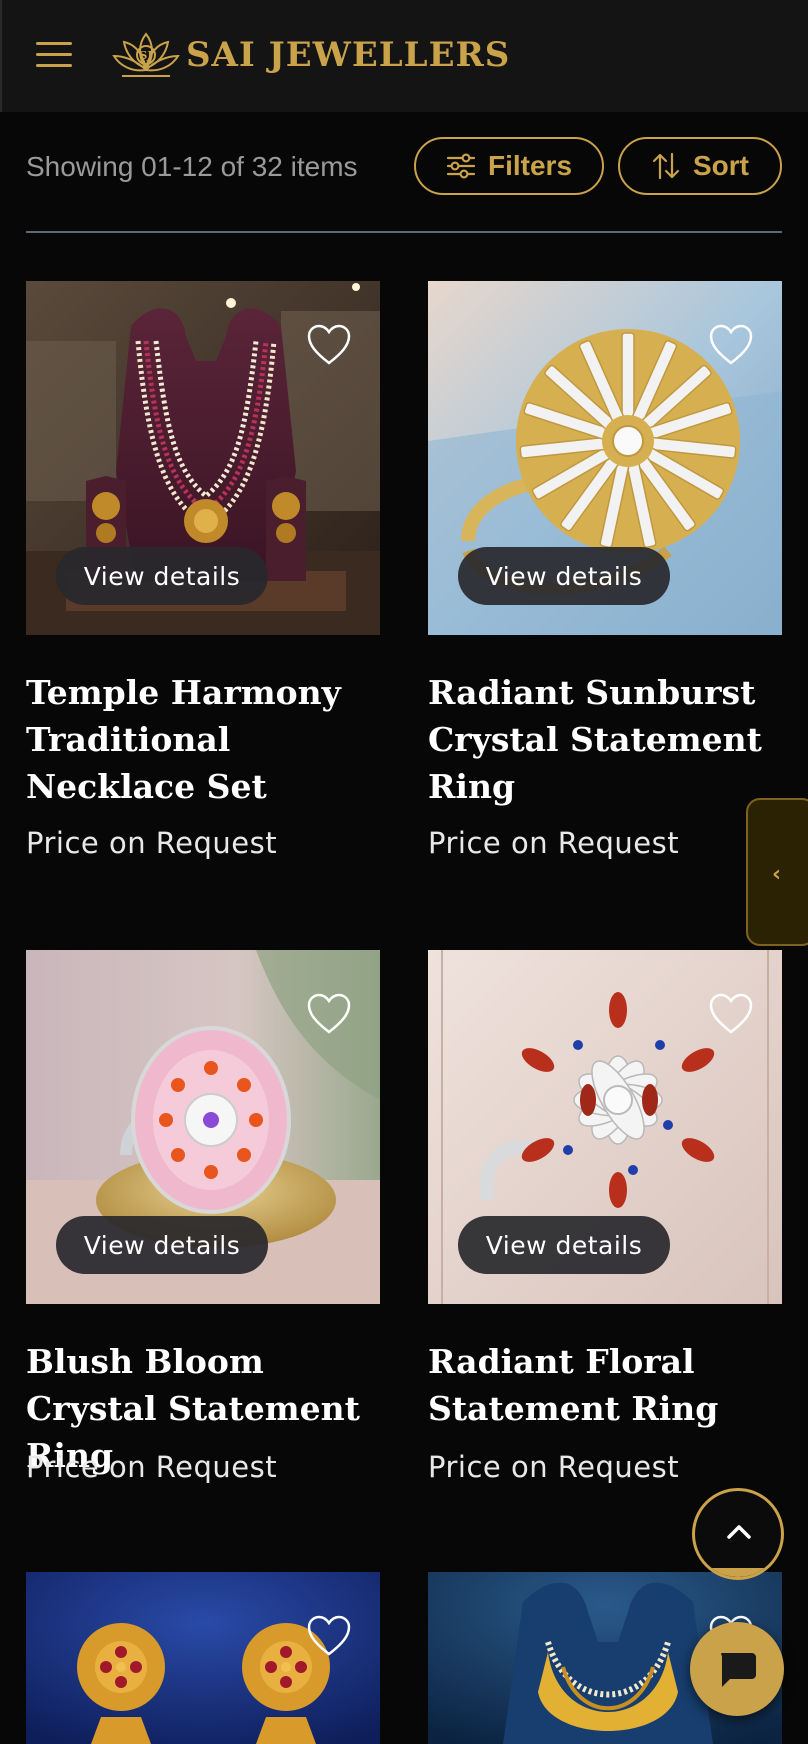 The height and width of the screenshot is (1744, 808). What do you see at coordinates (348, 55) in the screenshot?
I see `brand-name: SAI JEWELLERS` at bounding box center [348, 55].